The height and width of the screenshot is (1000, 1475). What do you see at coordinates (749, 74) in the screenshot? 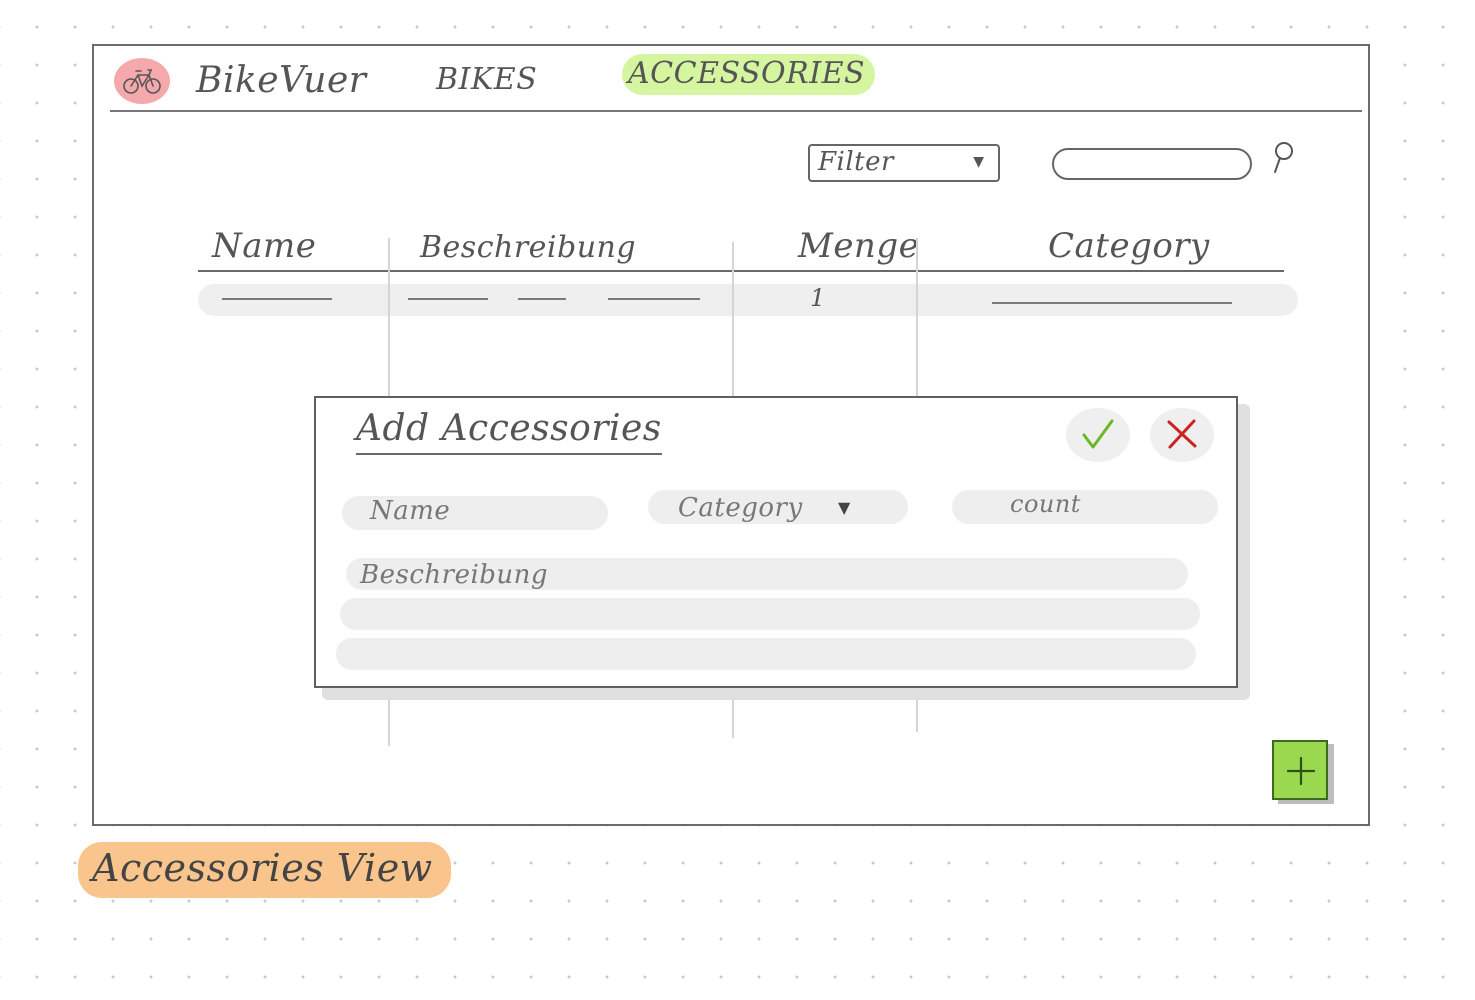
I see `nav-item-accessories: ACCESSORIES` at bounding box center [749, 74].